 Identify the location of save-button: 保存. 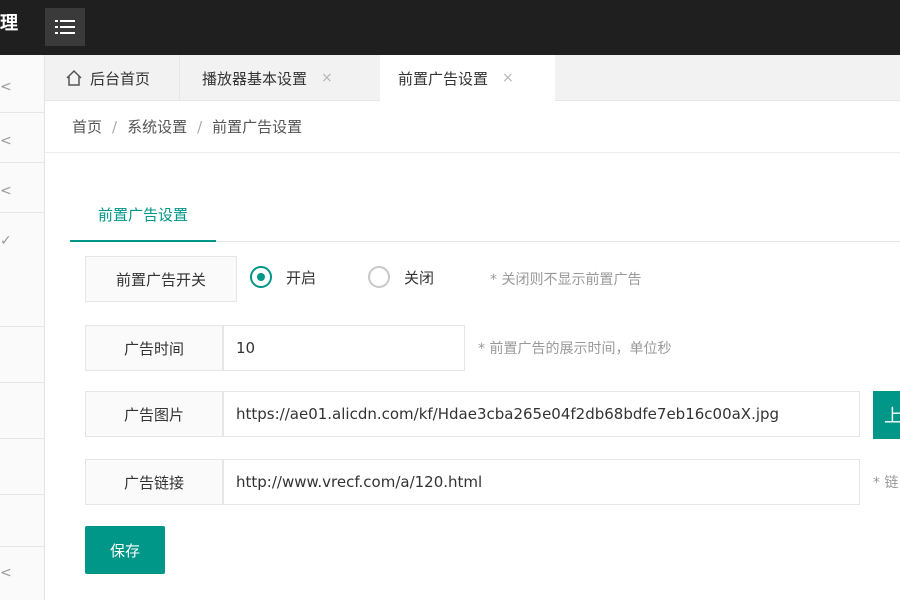
(125, 550).